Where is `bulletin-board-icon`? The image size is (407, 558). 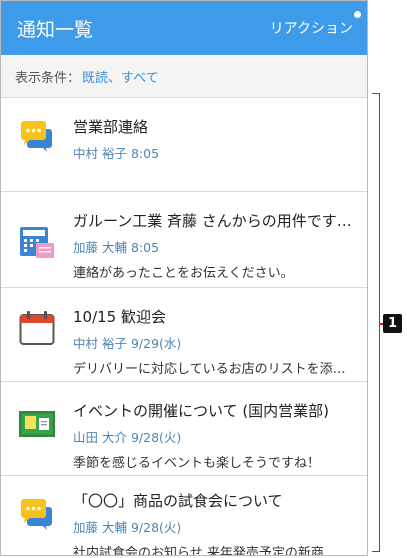 bulletin-board-icon is located at coordinates (37, 424).